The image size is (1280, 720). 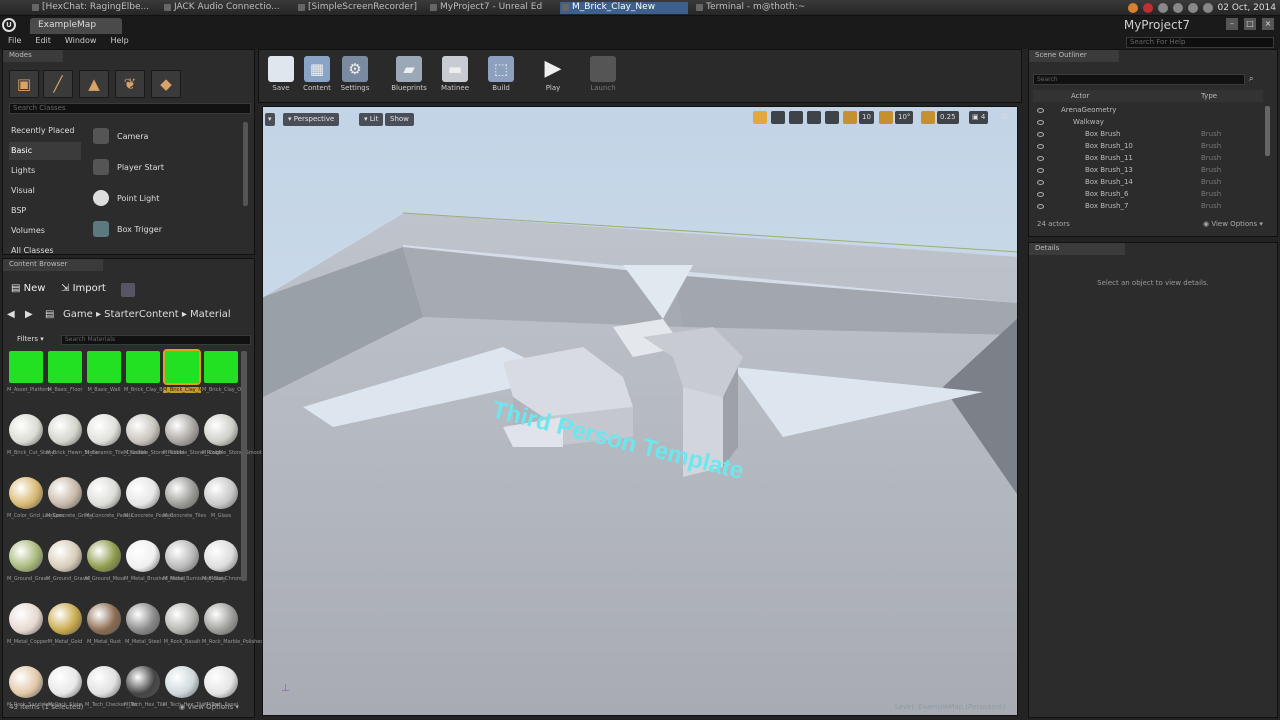 What do you see at coordinates (1207, 8) in the screenshot?
I see `battery-icon` at bounding box center [1207, 8].